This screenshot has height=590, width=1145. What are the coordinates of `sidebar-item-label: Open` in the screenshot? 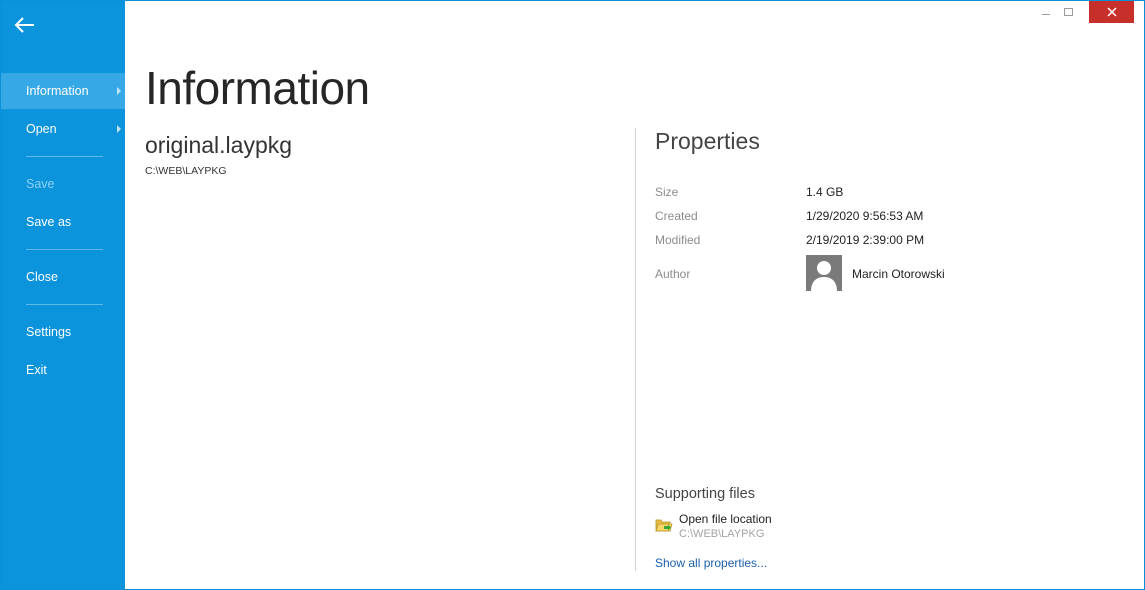 It's located at (41, 129).